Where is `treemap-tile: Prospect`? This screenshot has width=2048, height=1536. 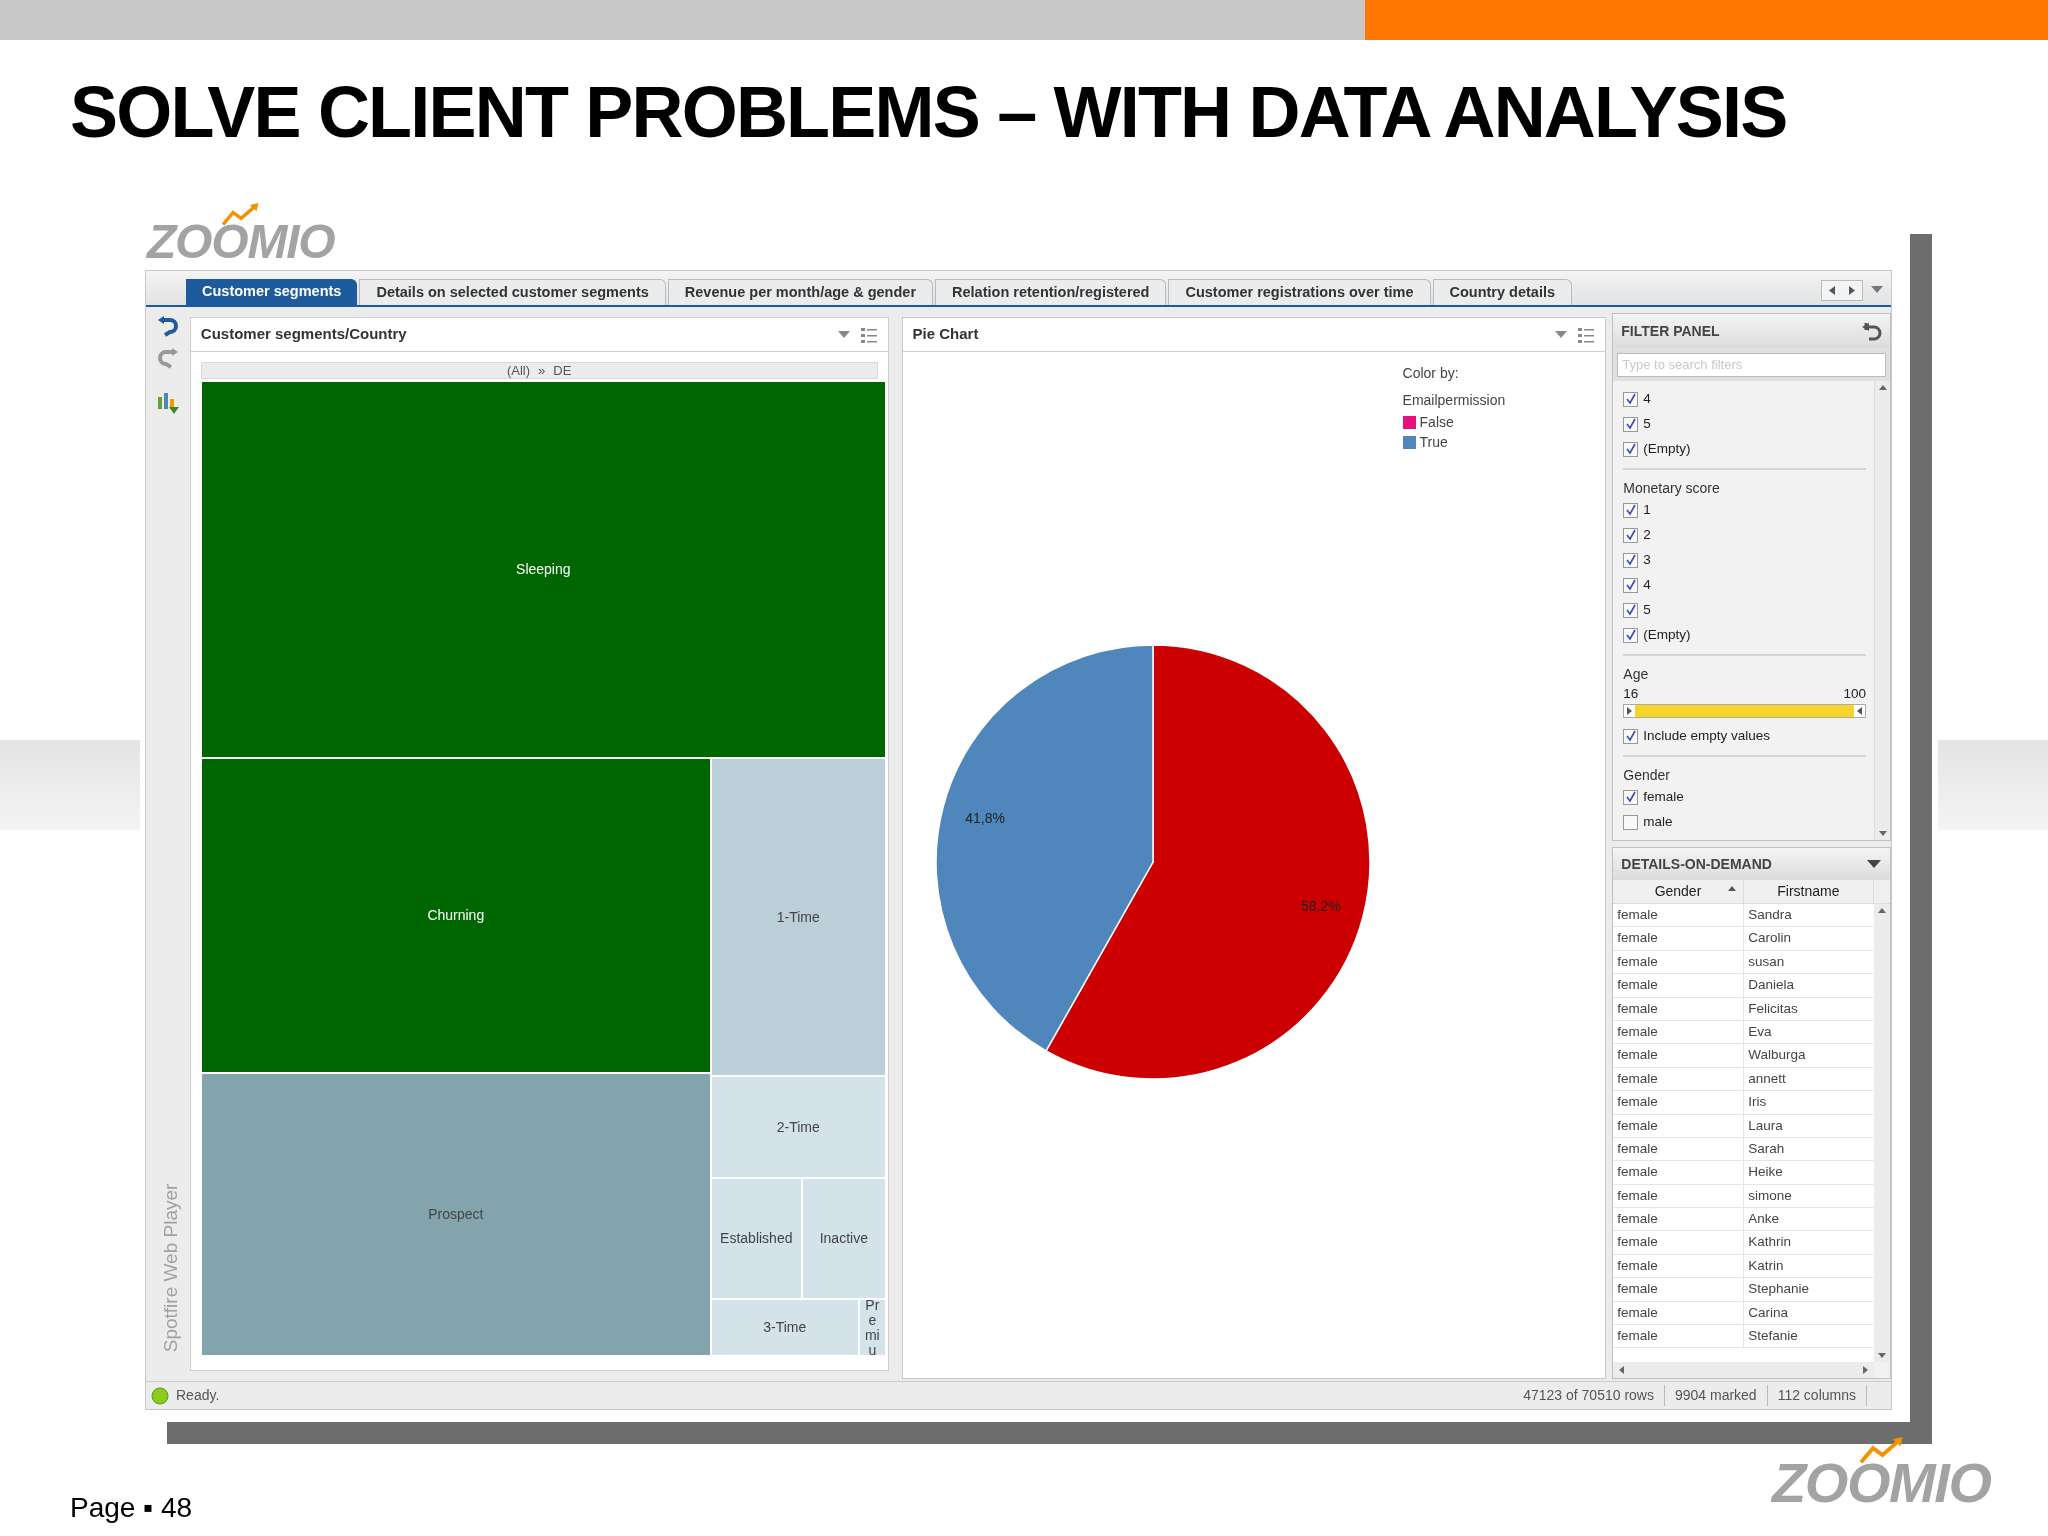
treemap-tile: Prospect is located at coordinates (455, 1214).